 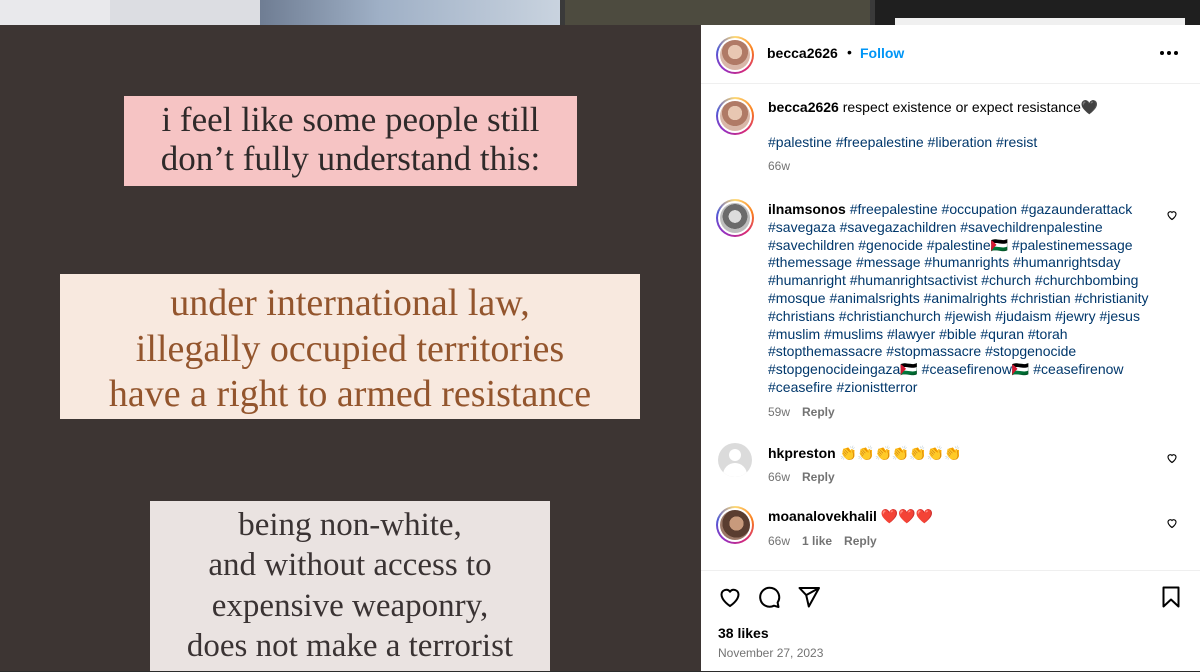 I want to click on comment-item: hkpreston 👏👏👏👏👏👏👏 66w Reply, so click(x=950, y=468).